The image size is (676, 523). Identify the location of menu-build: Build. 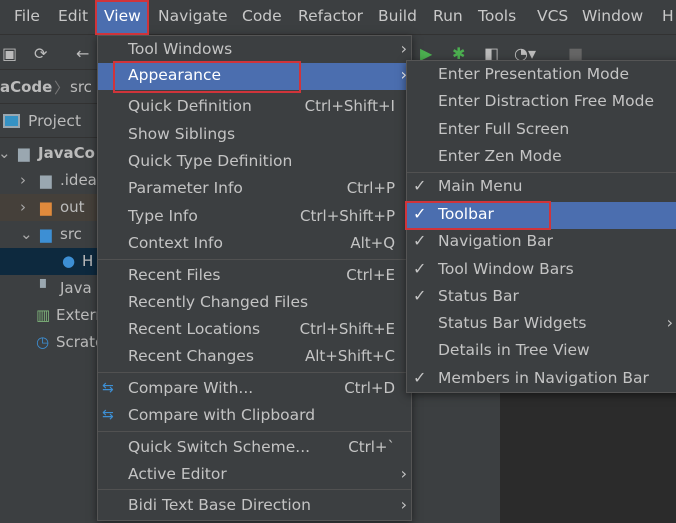
(397, 16).